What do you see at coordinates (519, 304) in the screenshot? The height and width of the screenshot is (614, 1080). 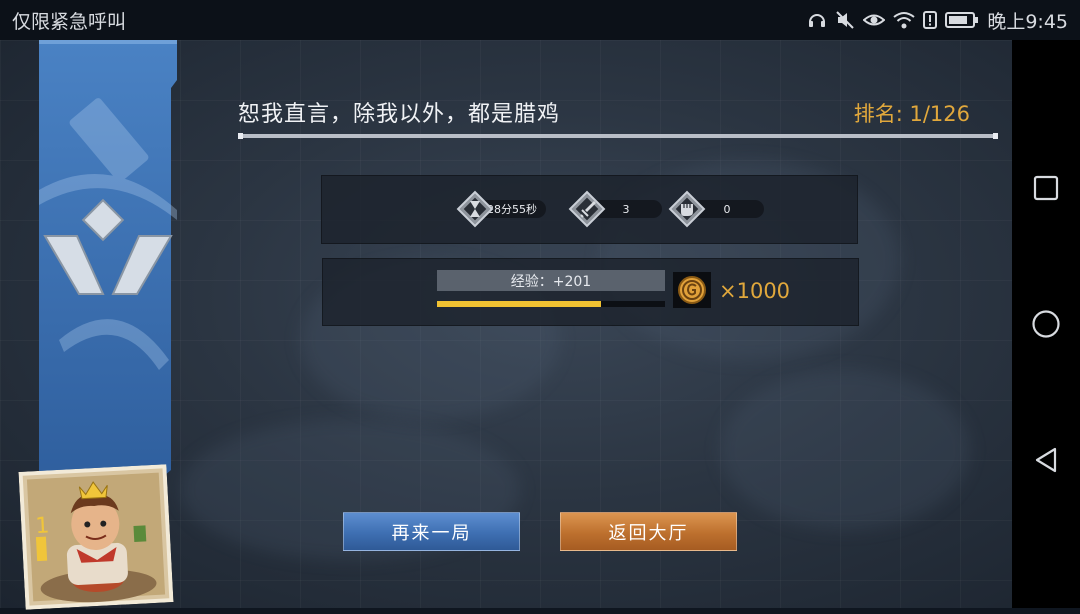 I see `experience-progress-fill` at bounding box center [519, 304].